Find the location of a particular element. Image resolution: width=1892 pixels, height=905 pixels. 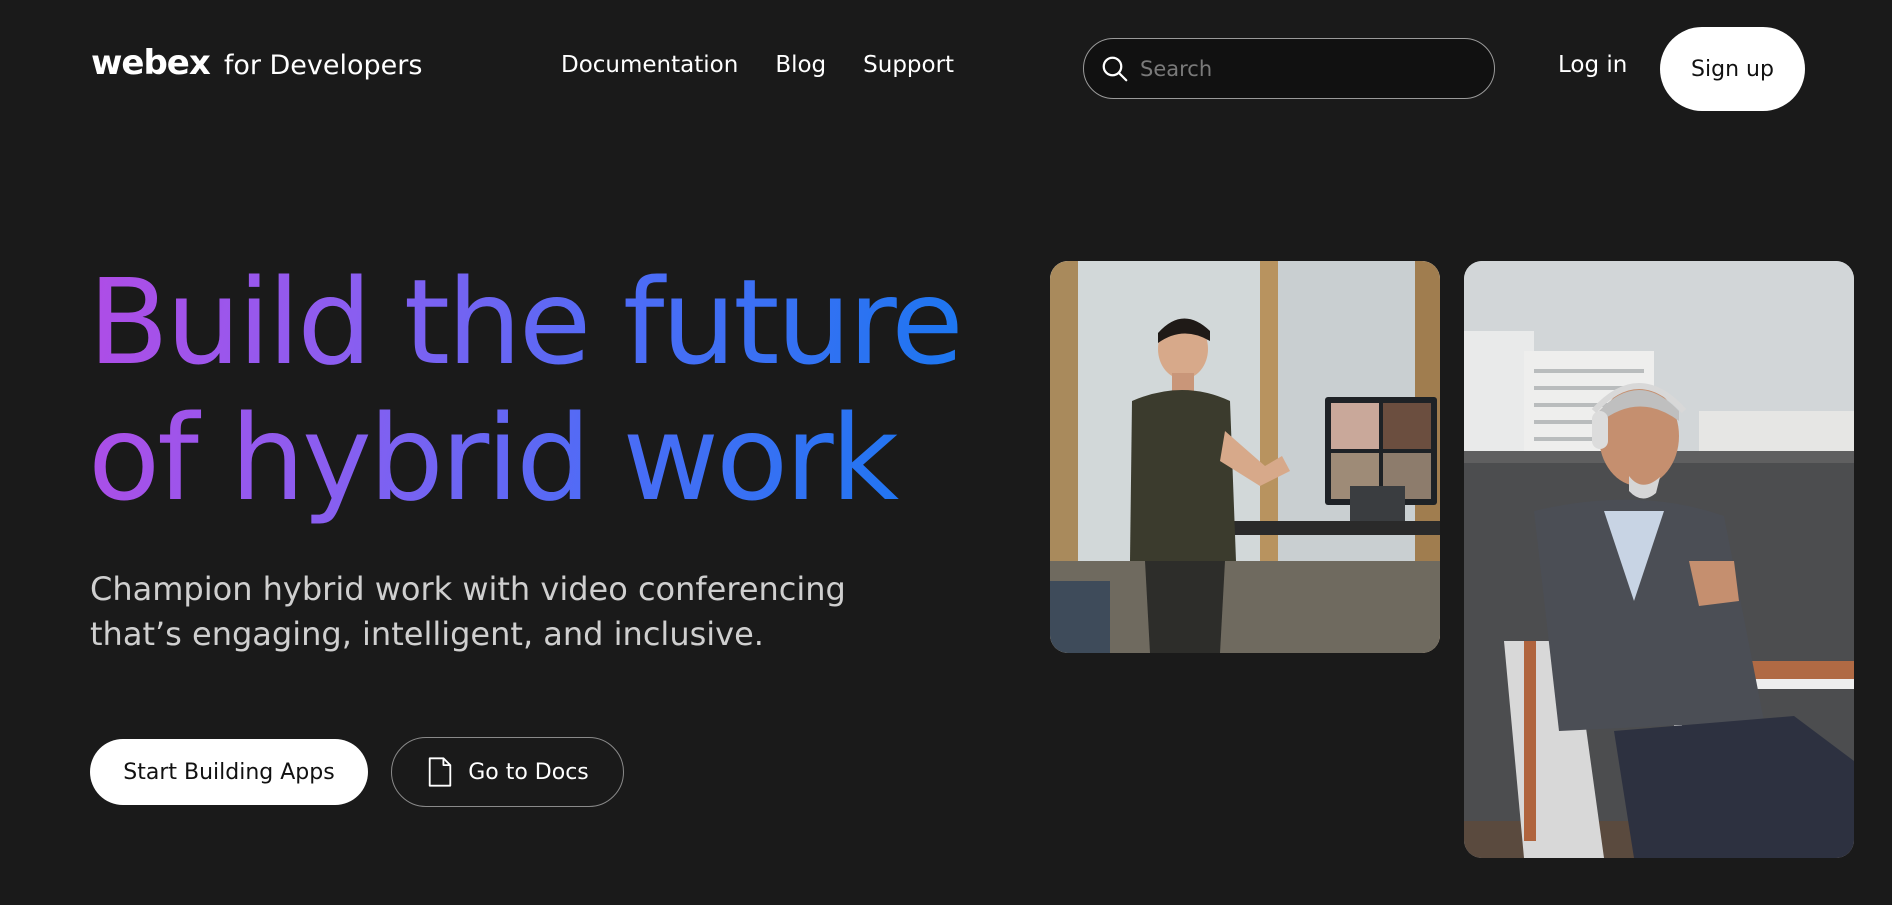

nav-link-support: Support is located at coordinates (908, 65).